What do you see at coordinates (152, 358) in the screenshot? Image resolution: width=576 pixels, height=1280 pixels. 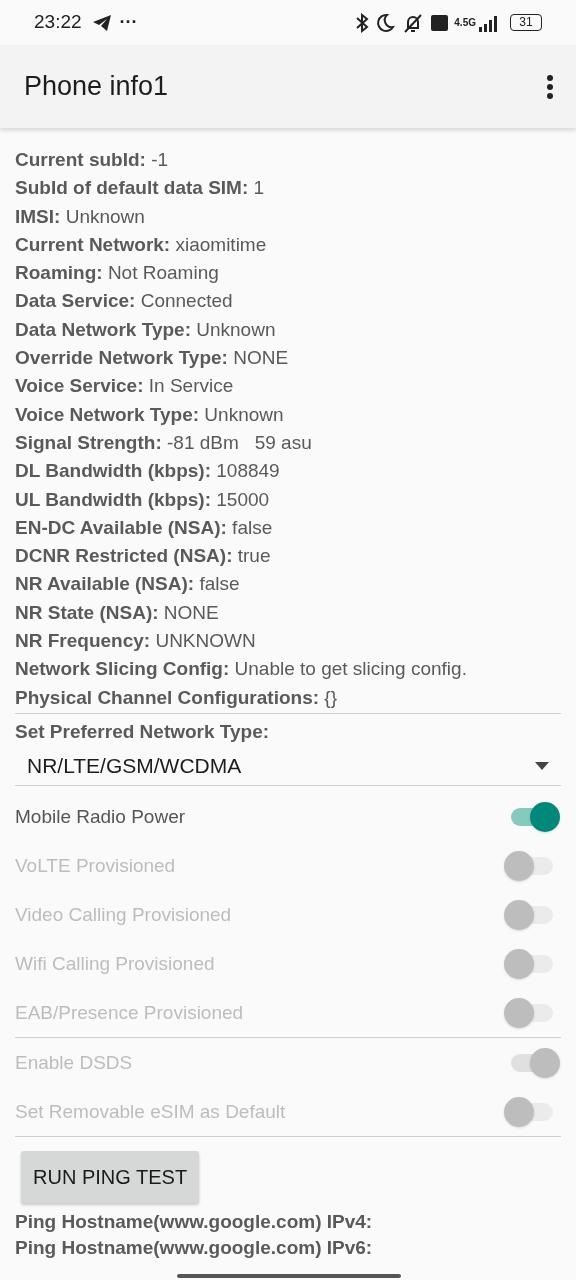 I see `info-line: Override Network Type: NONE` at bounding box center [152, 358].